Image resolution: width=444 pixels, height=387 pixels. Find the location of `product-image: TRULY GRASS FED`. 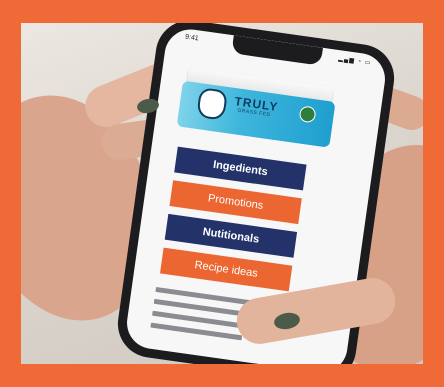

product-image: TRULY GRASS FED is located at coordinates (255, 112).